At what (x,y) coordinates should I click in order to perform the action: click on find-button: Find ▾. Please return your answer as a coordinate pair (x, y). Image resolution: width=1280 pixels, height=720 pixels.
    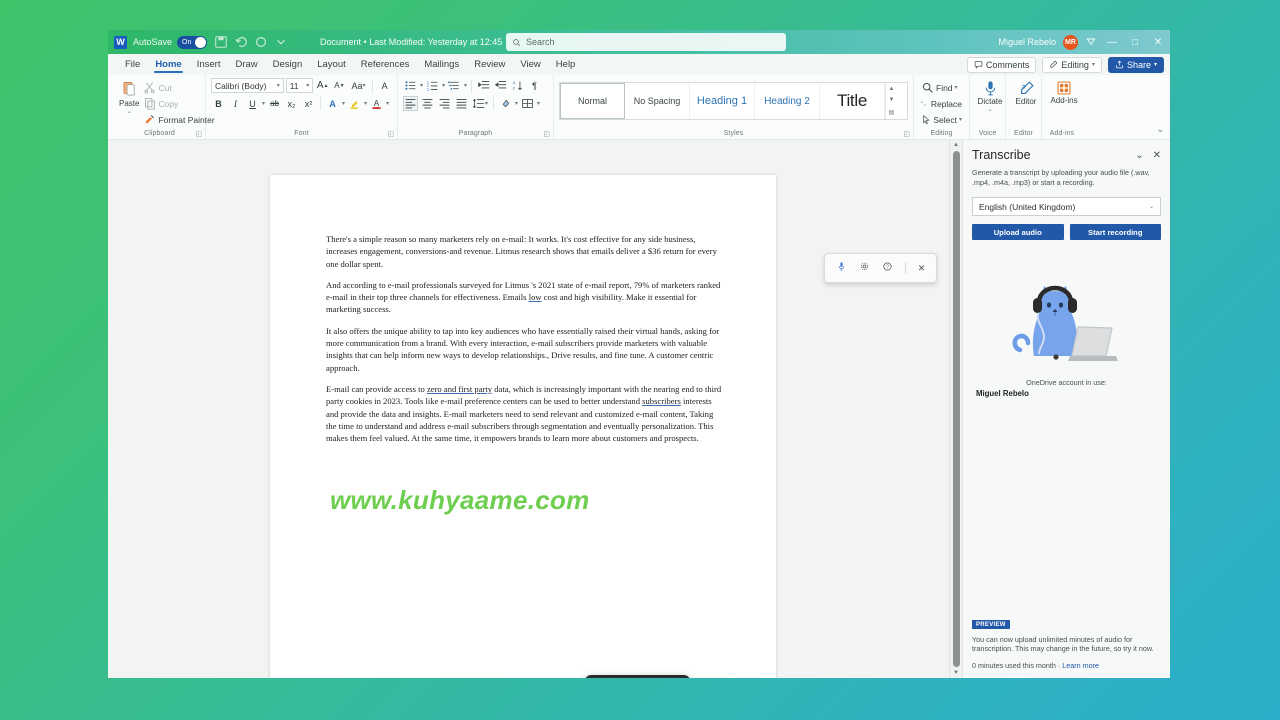
    Looking at the image, I should click on (941, 87).